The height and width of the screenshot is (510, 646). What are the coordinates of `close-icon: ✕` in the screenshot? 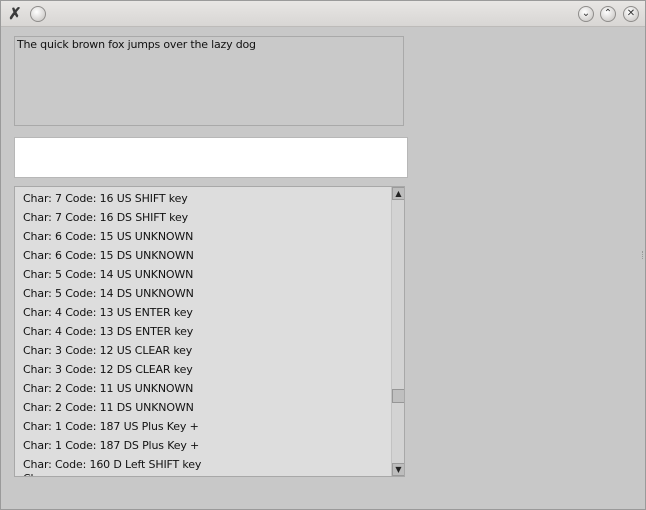 It's located at (631, 13).